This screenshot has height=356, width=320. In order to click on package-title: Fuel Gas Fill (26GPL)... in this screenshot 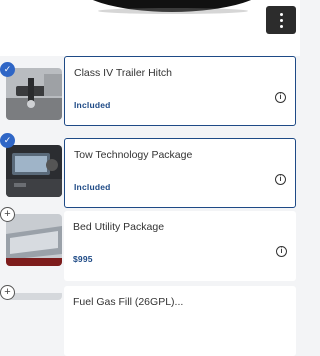, I will do `click(128, 302)`.